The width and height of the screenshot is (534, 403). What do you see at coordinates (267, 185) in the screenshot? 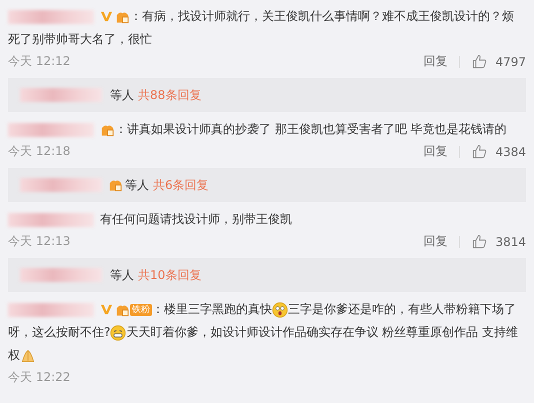
I see `reply-thread-bar: 等人 共6条回复` at bounding box center [267, 185].